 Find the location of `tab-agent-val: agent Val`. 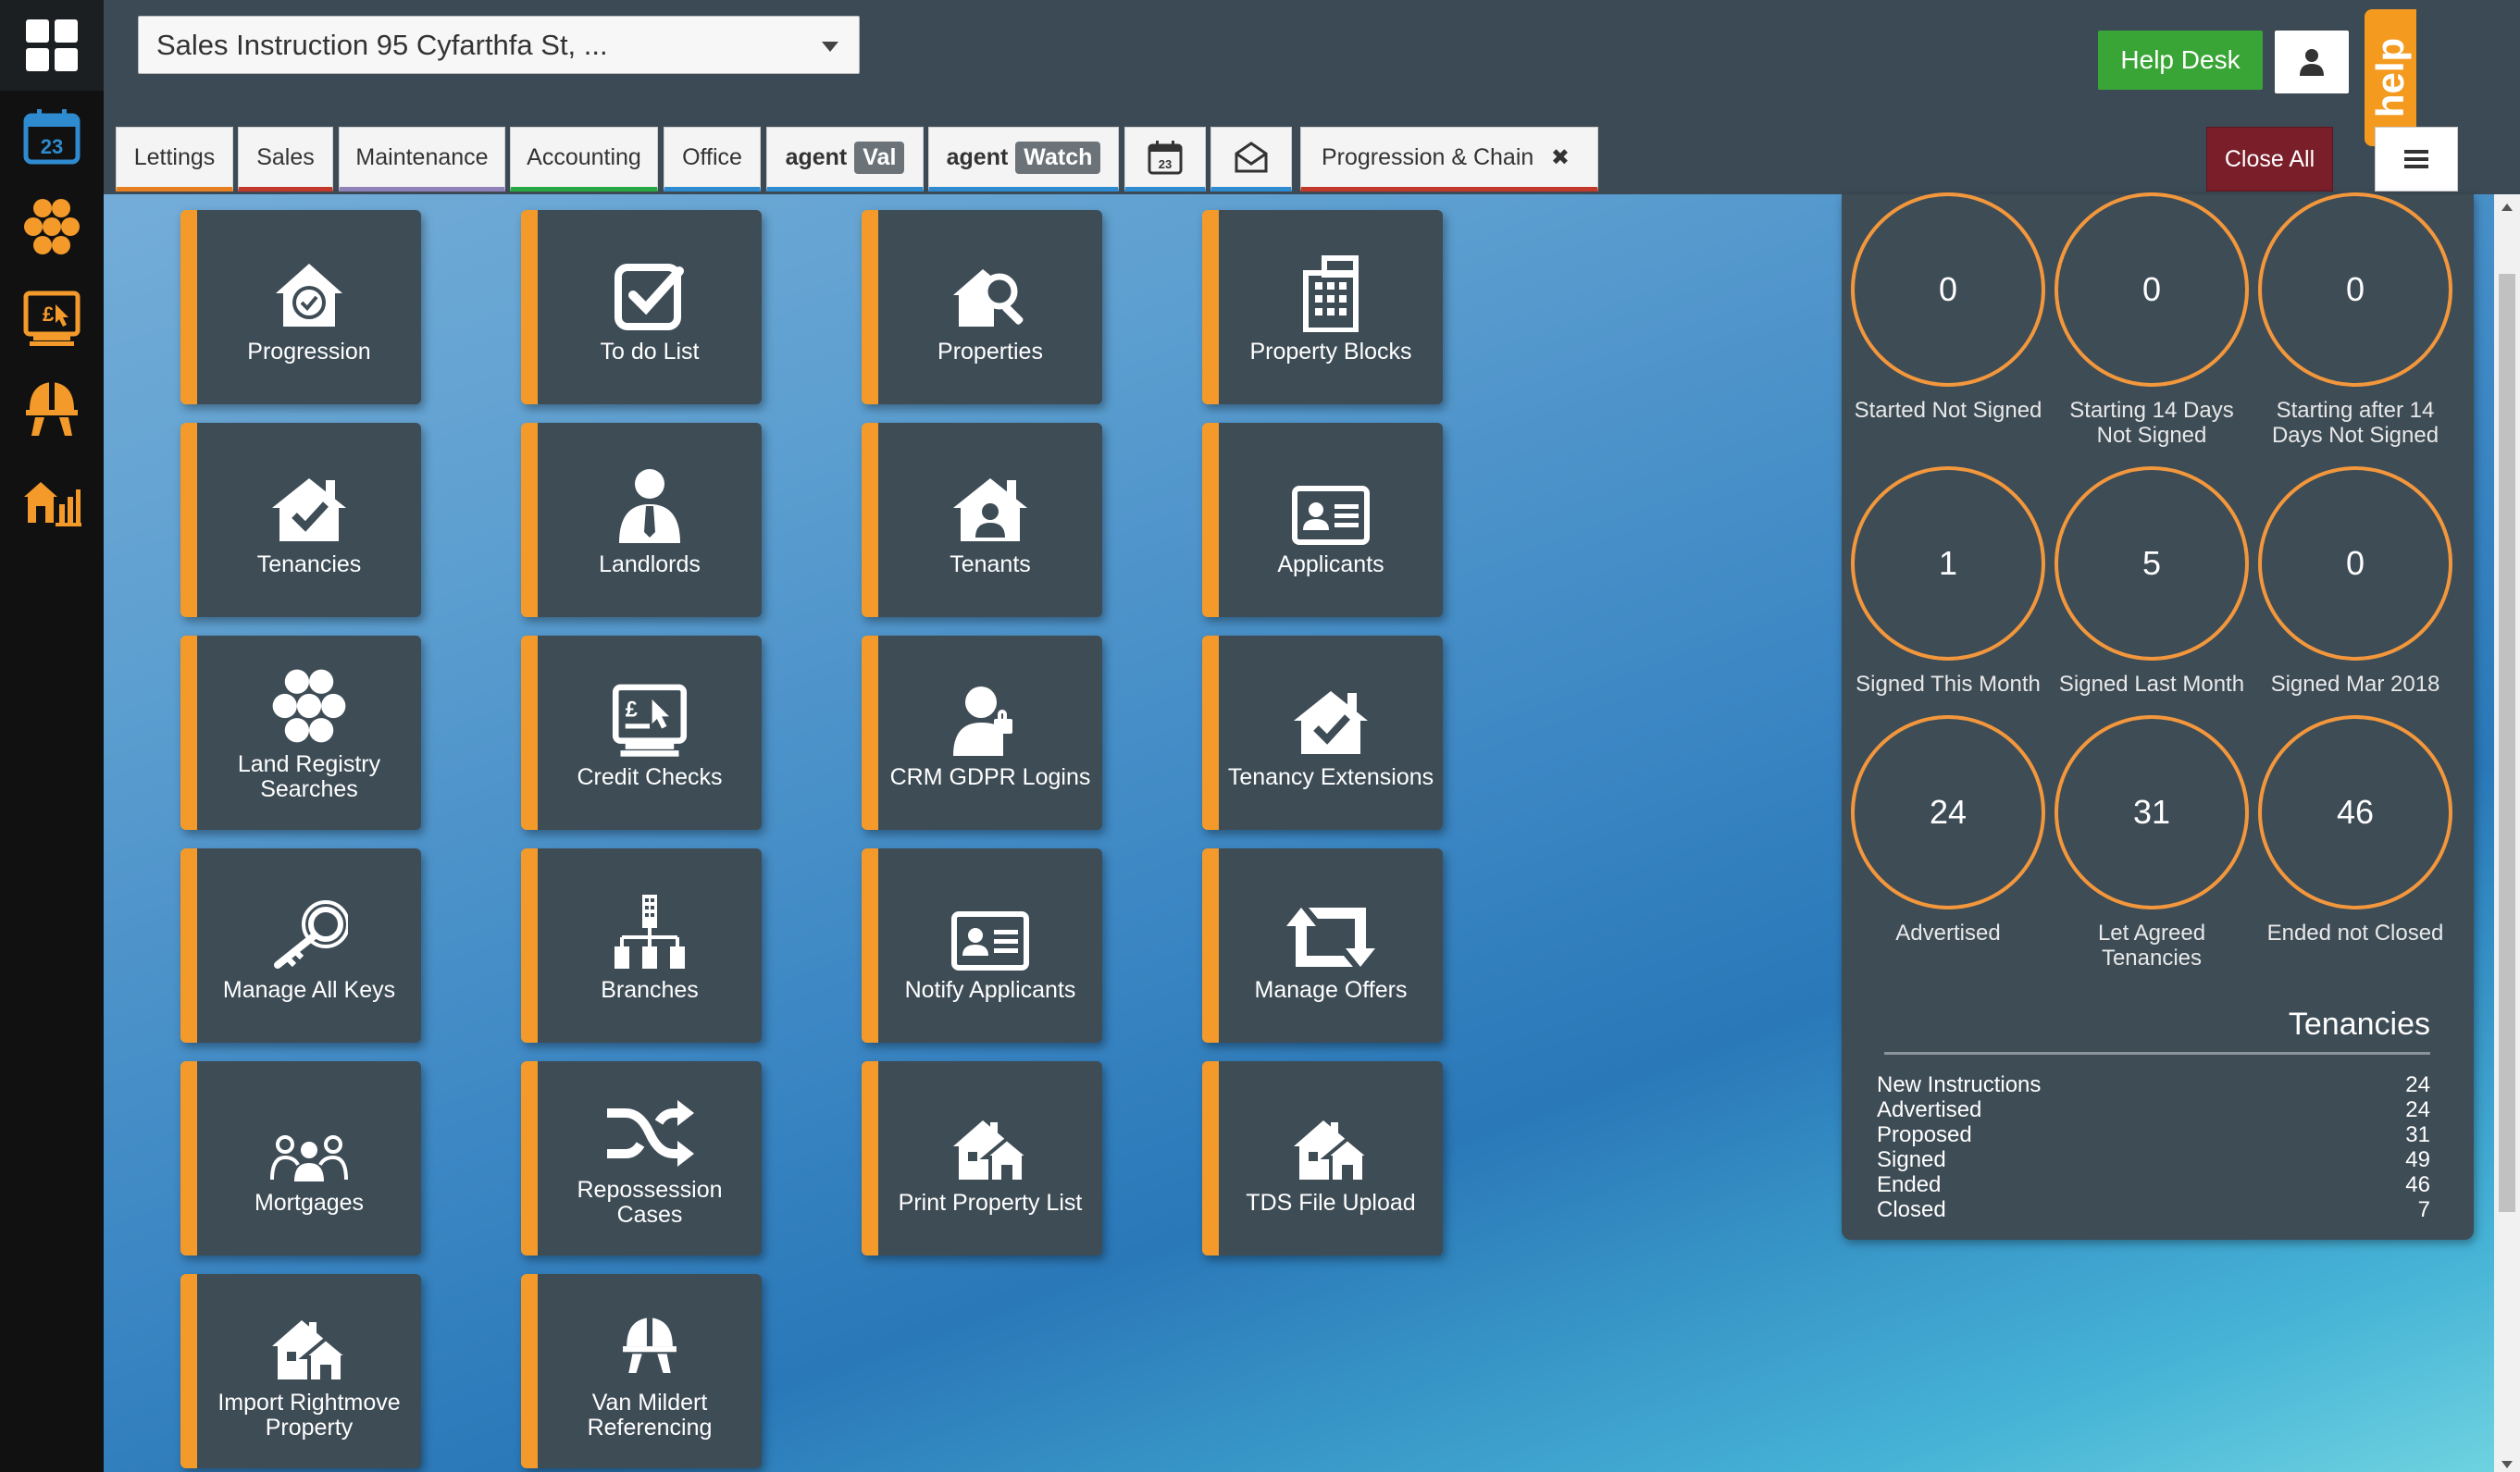

tab-agent-val: agent Val is located at coordinates (845, 159).